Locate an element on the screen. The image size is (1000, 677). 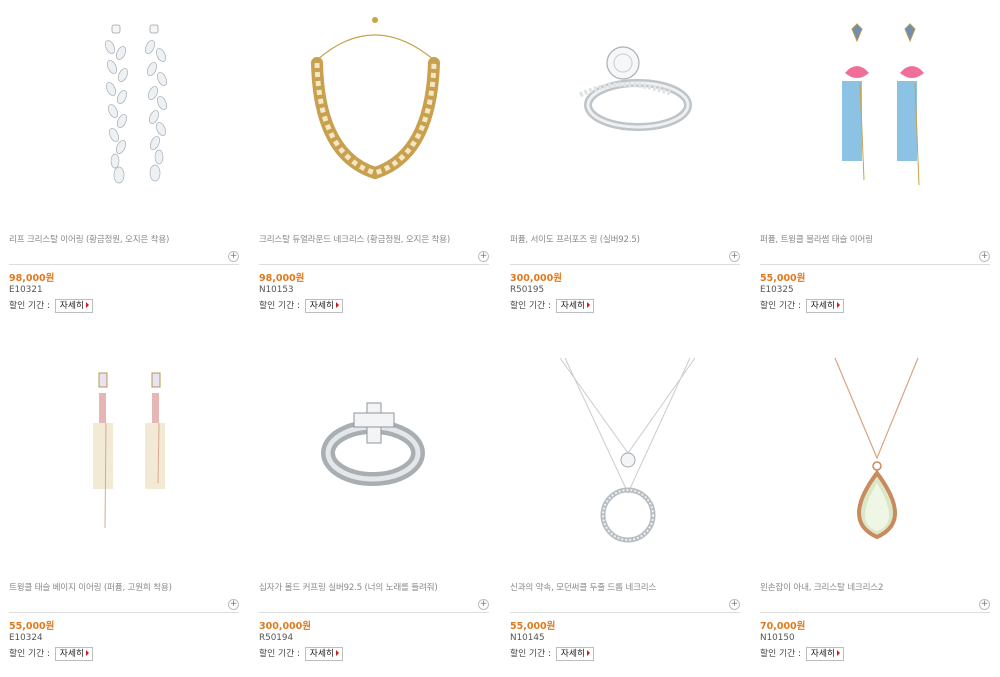
gold-crystal-necklace-icon is located at coordinates (375, 98).